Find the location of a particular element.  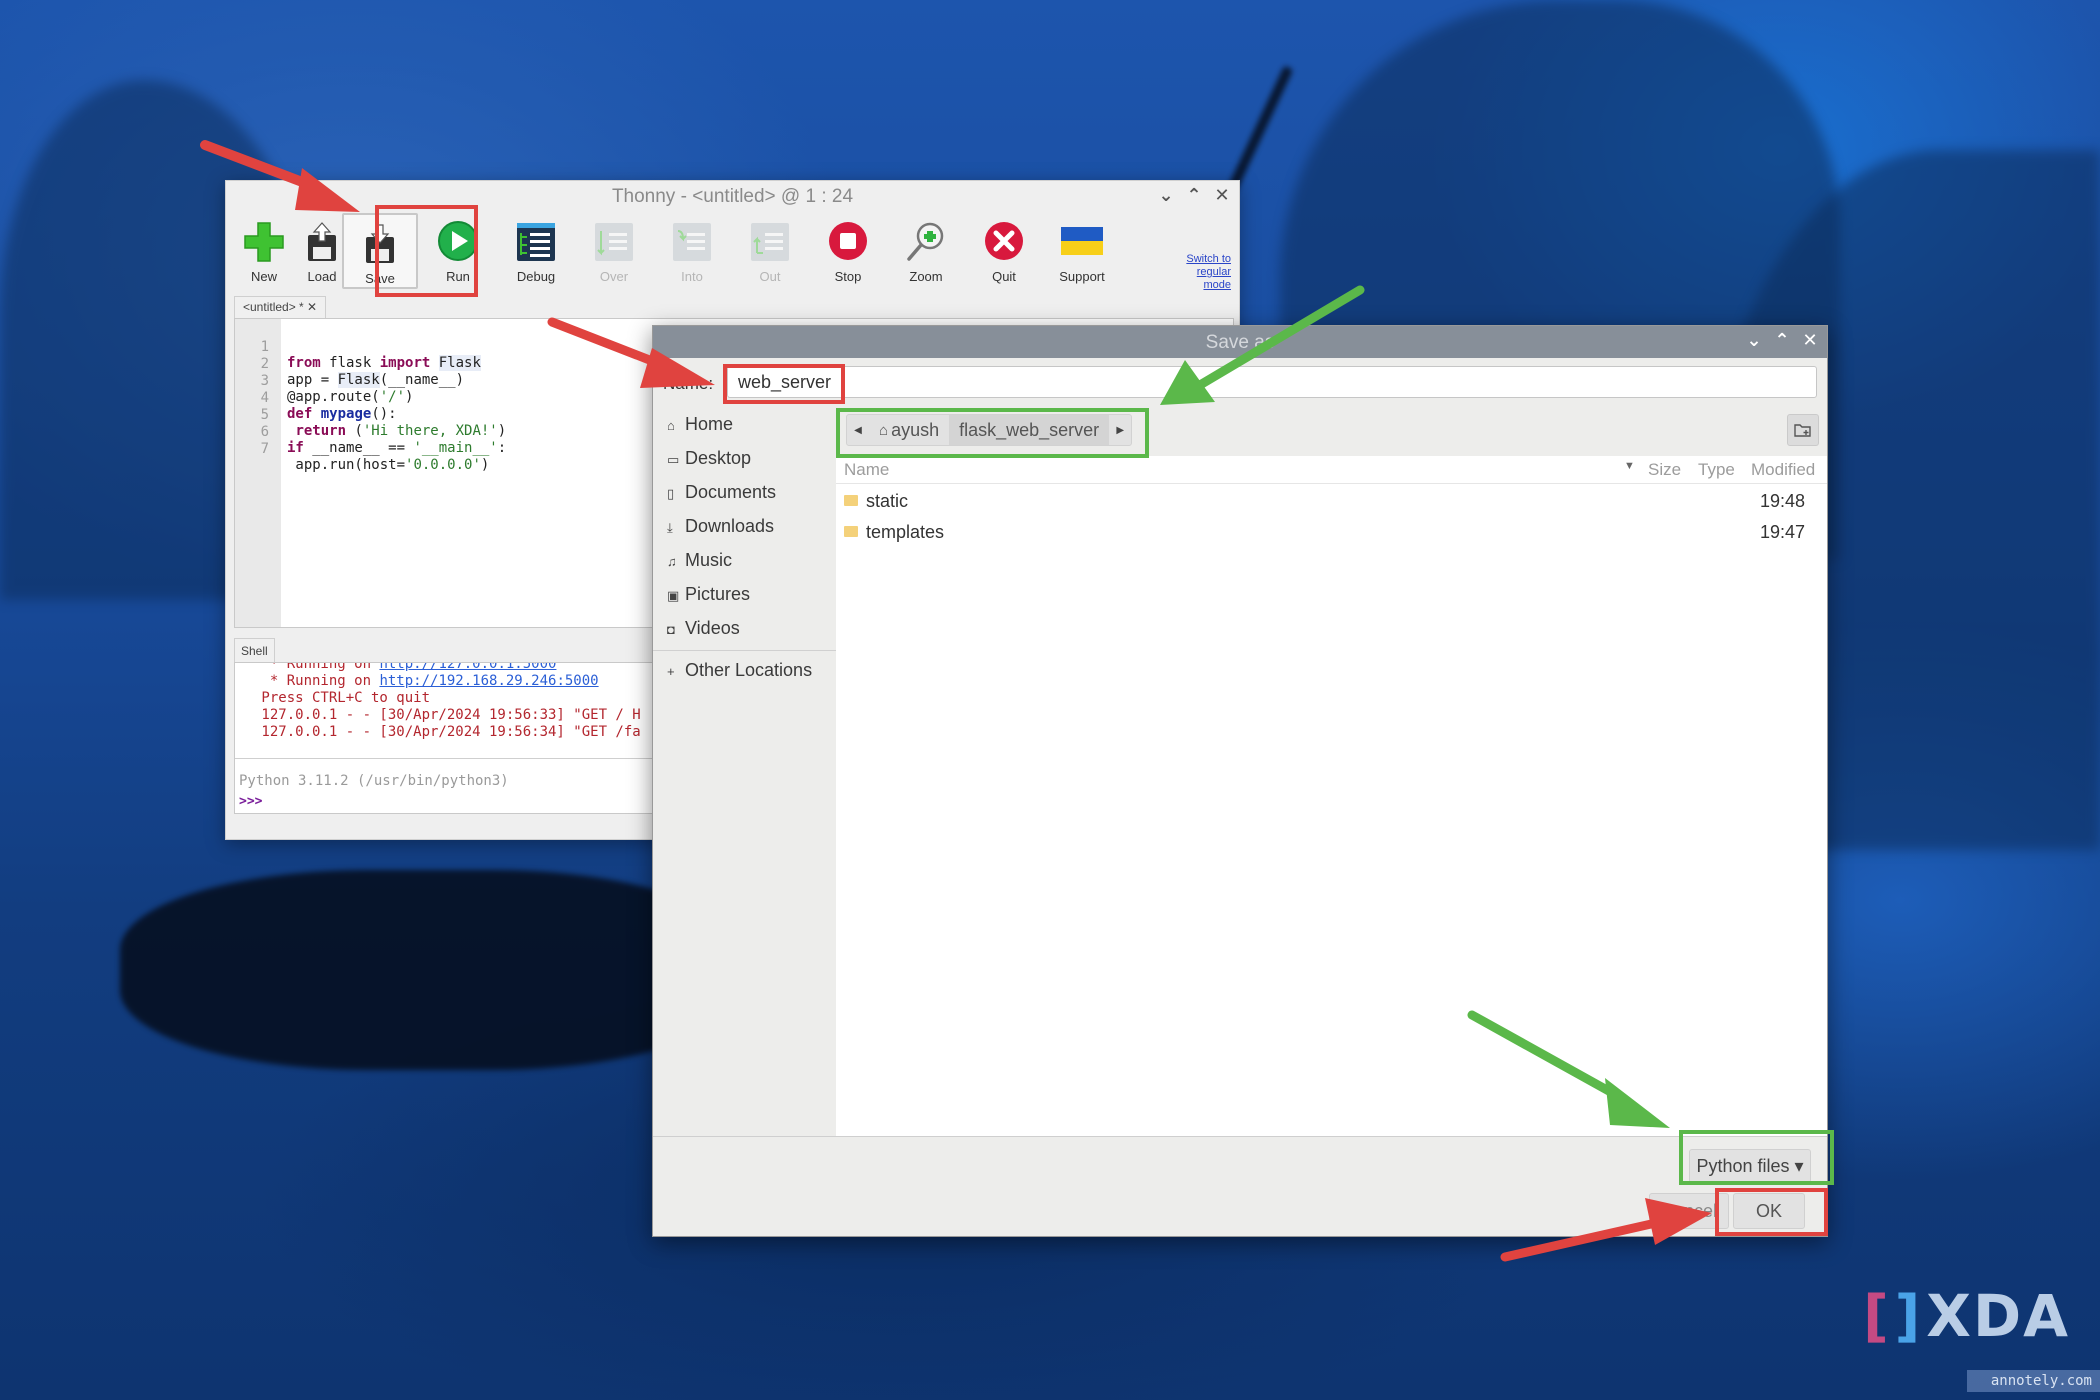

support-label: Support is located at coordinates (1082, 276).